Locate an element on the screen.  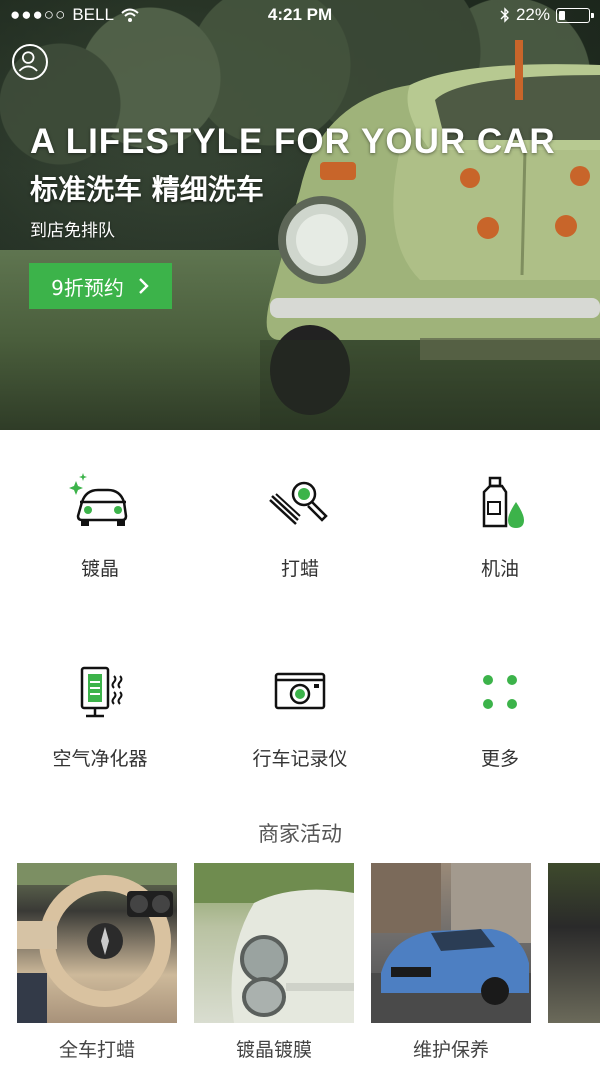
discount-booking-button: 9折预约 is located at coordinates (100, 286).